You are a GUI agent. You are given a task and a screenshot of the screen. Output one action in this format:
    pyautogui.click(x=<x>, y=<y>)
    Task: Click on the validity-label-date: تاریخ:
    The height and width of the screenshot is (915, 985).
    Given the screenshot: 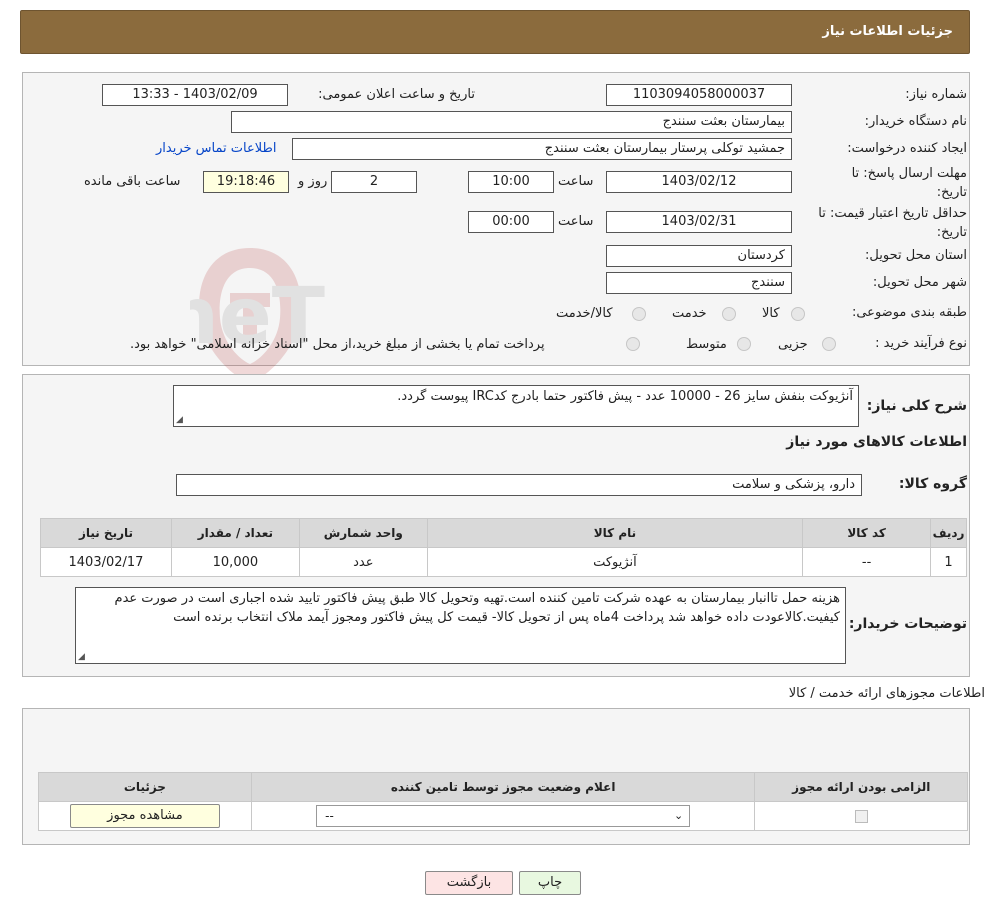 What is the action you would take?
    pyautogui.click(x=951, y=232)
    